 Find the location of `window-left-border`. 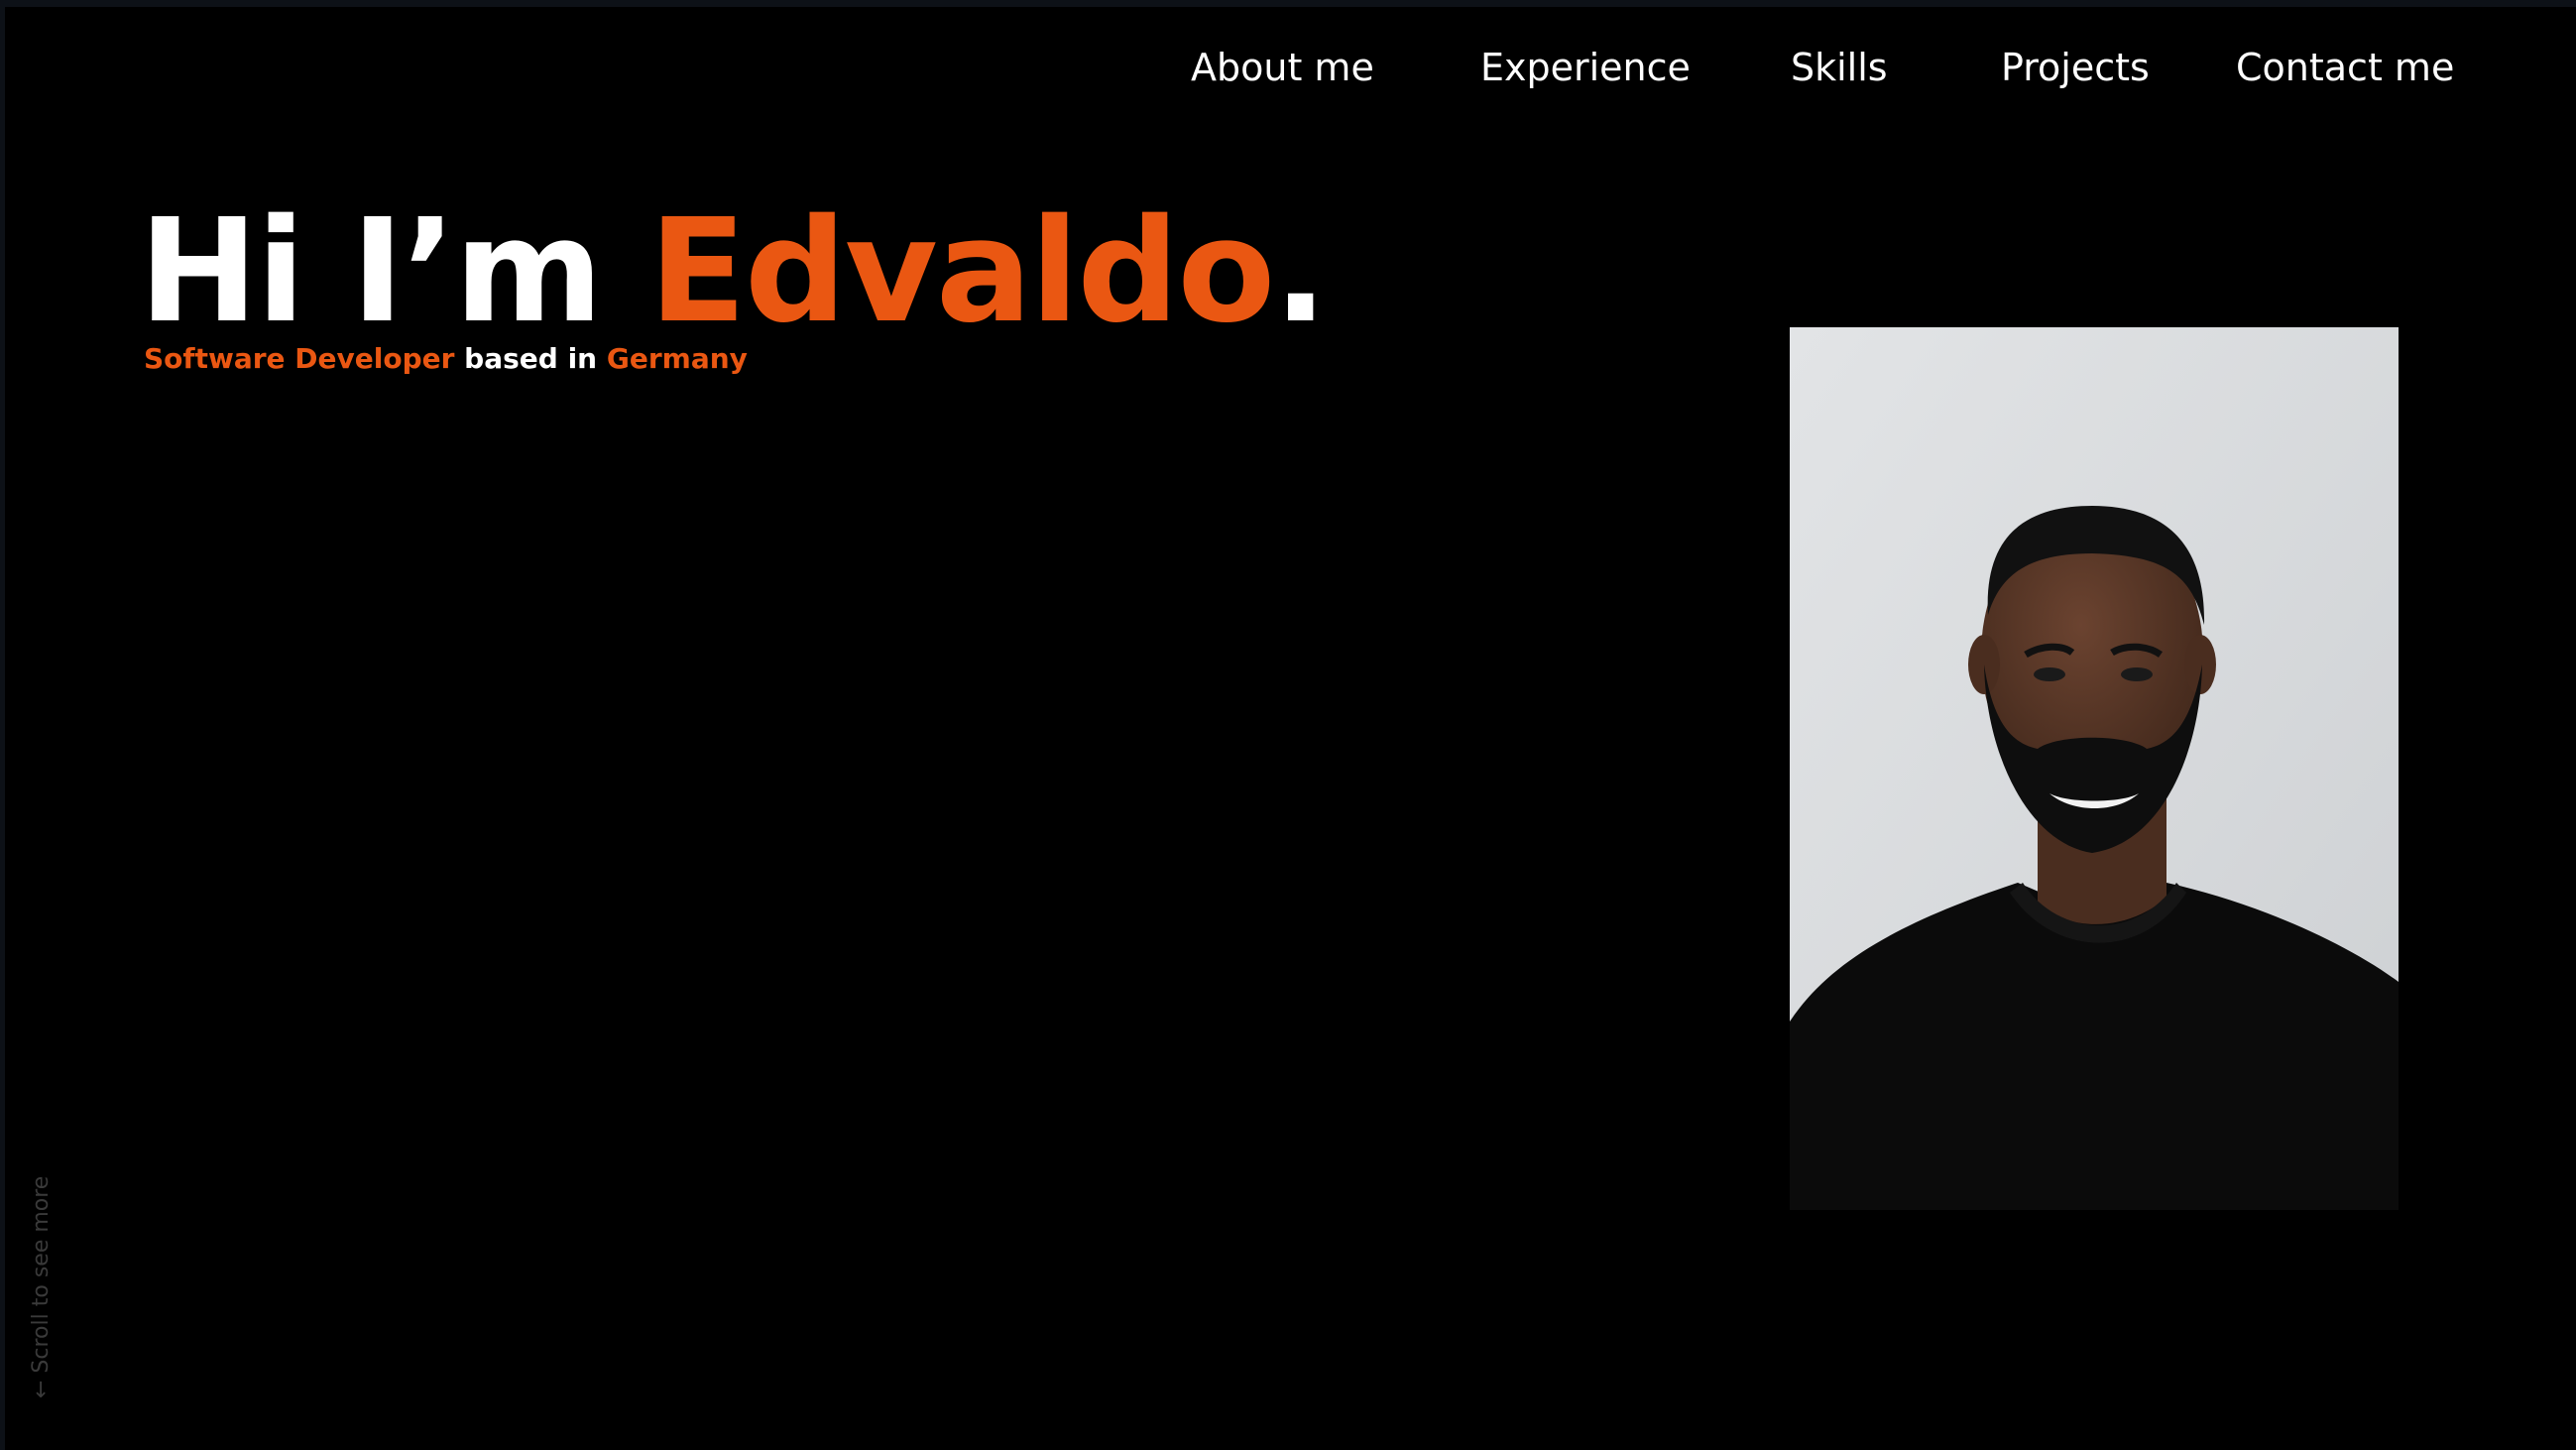

window-left-border is located at coordinates (3, 725).